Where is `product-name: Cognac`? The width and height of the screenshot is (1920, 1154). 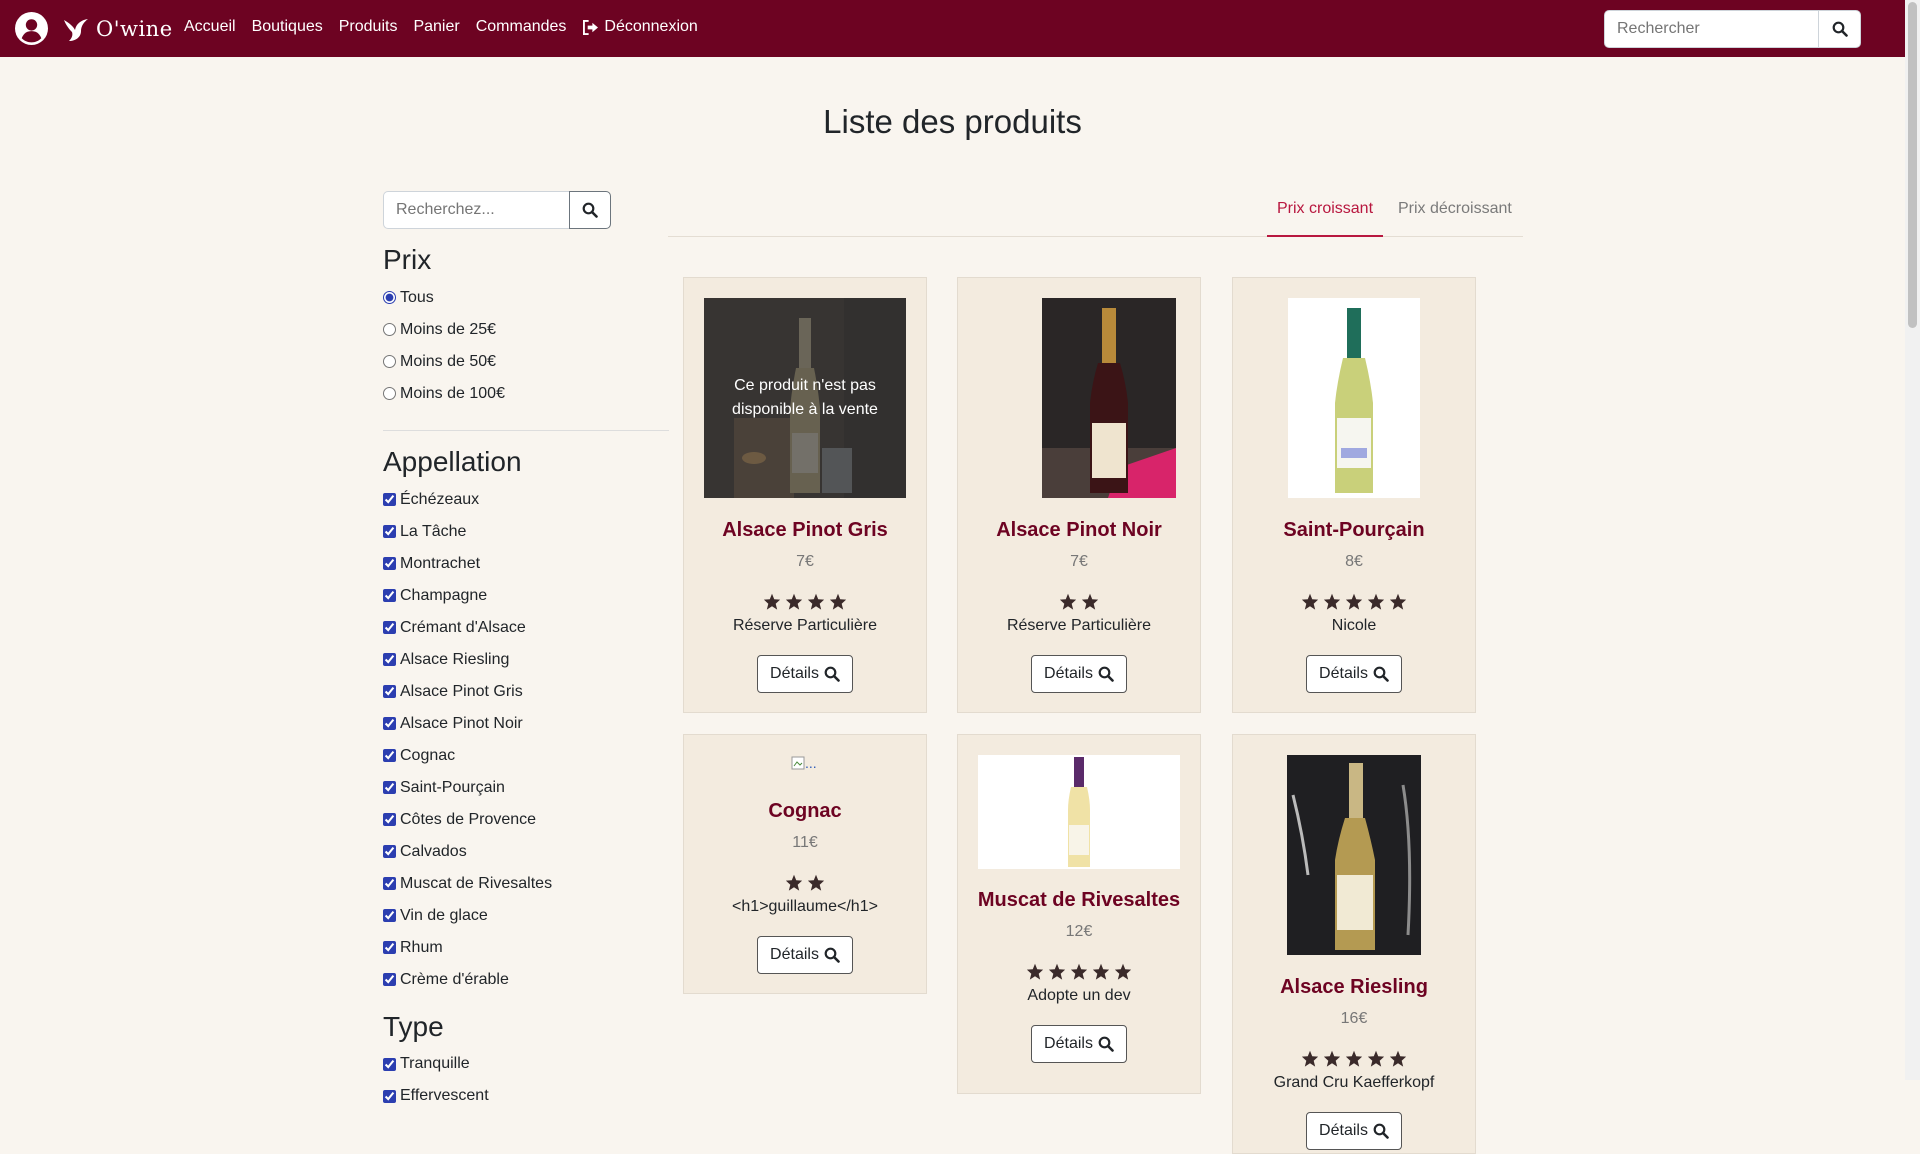
product-name: Cognac is located at coordinates (805, 811).